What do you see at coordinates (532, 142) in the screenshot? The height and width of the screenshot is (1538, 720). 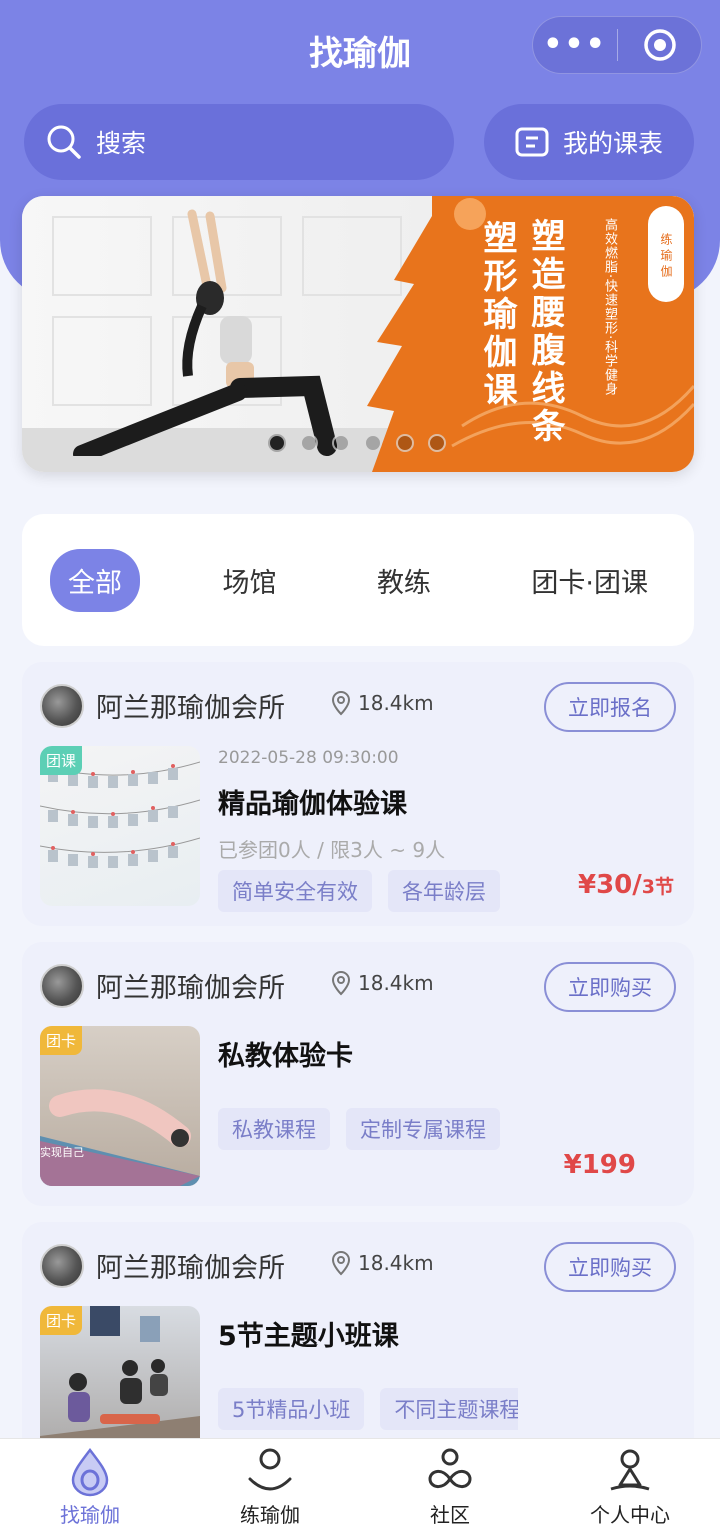 I see `schedule-icon` at bounding box center [532, 142].